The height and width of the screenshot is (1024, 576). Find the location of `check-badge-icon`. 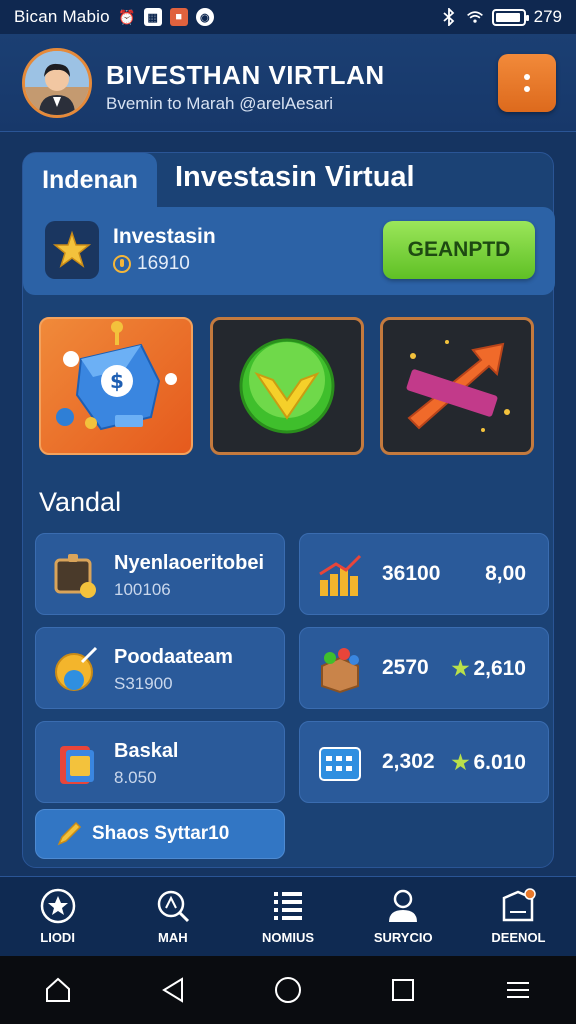

check-badge-icon is located at coordinates (287, 386).